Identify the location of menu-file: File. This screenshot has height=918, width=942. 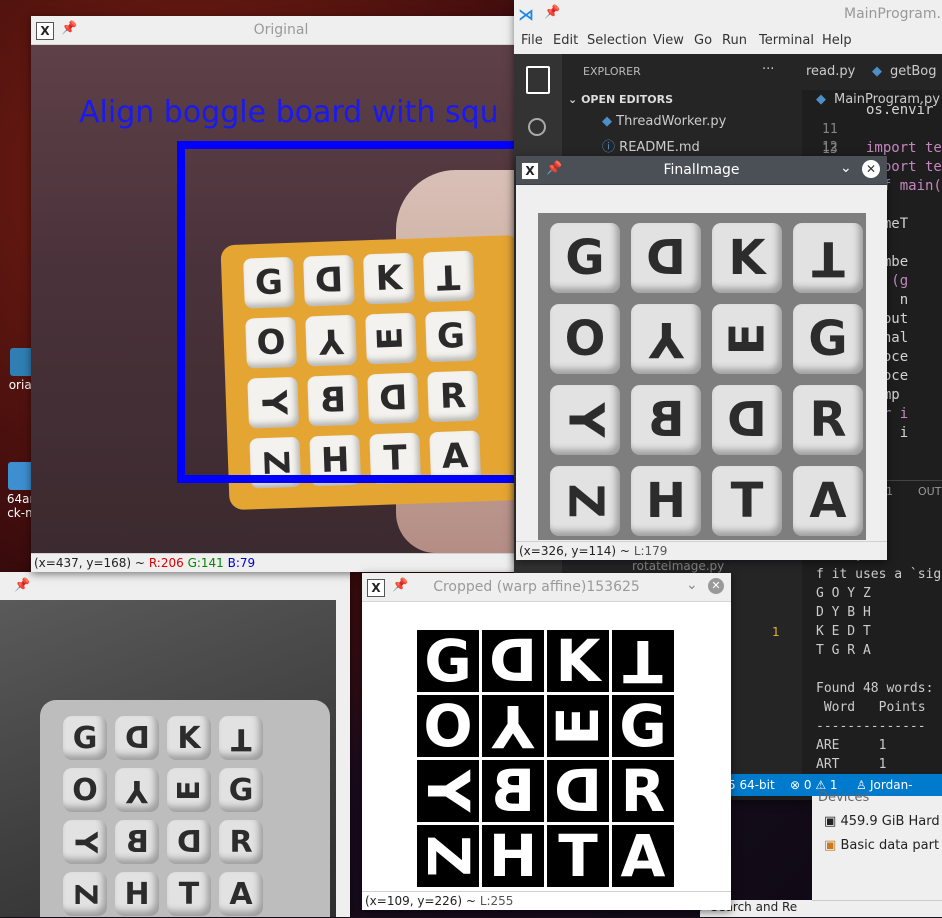
(532, 40).